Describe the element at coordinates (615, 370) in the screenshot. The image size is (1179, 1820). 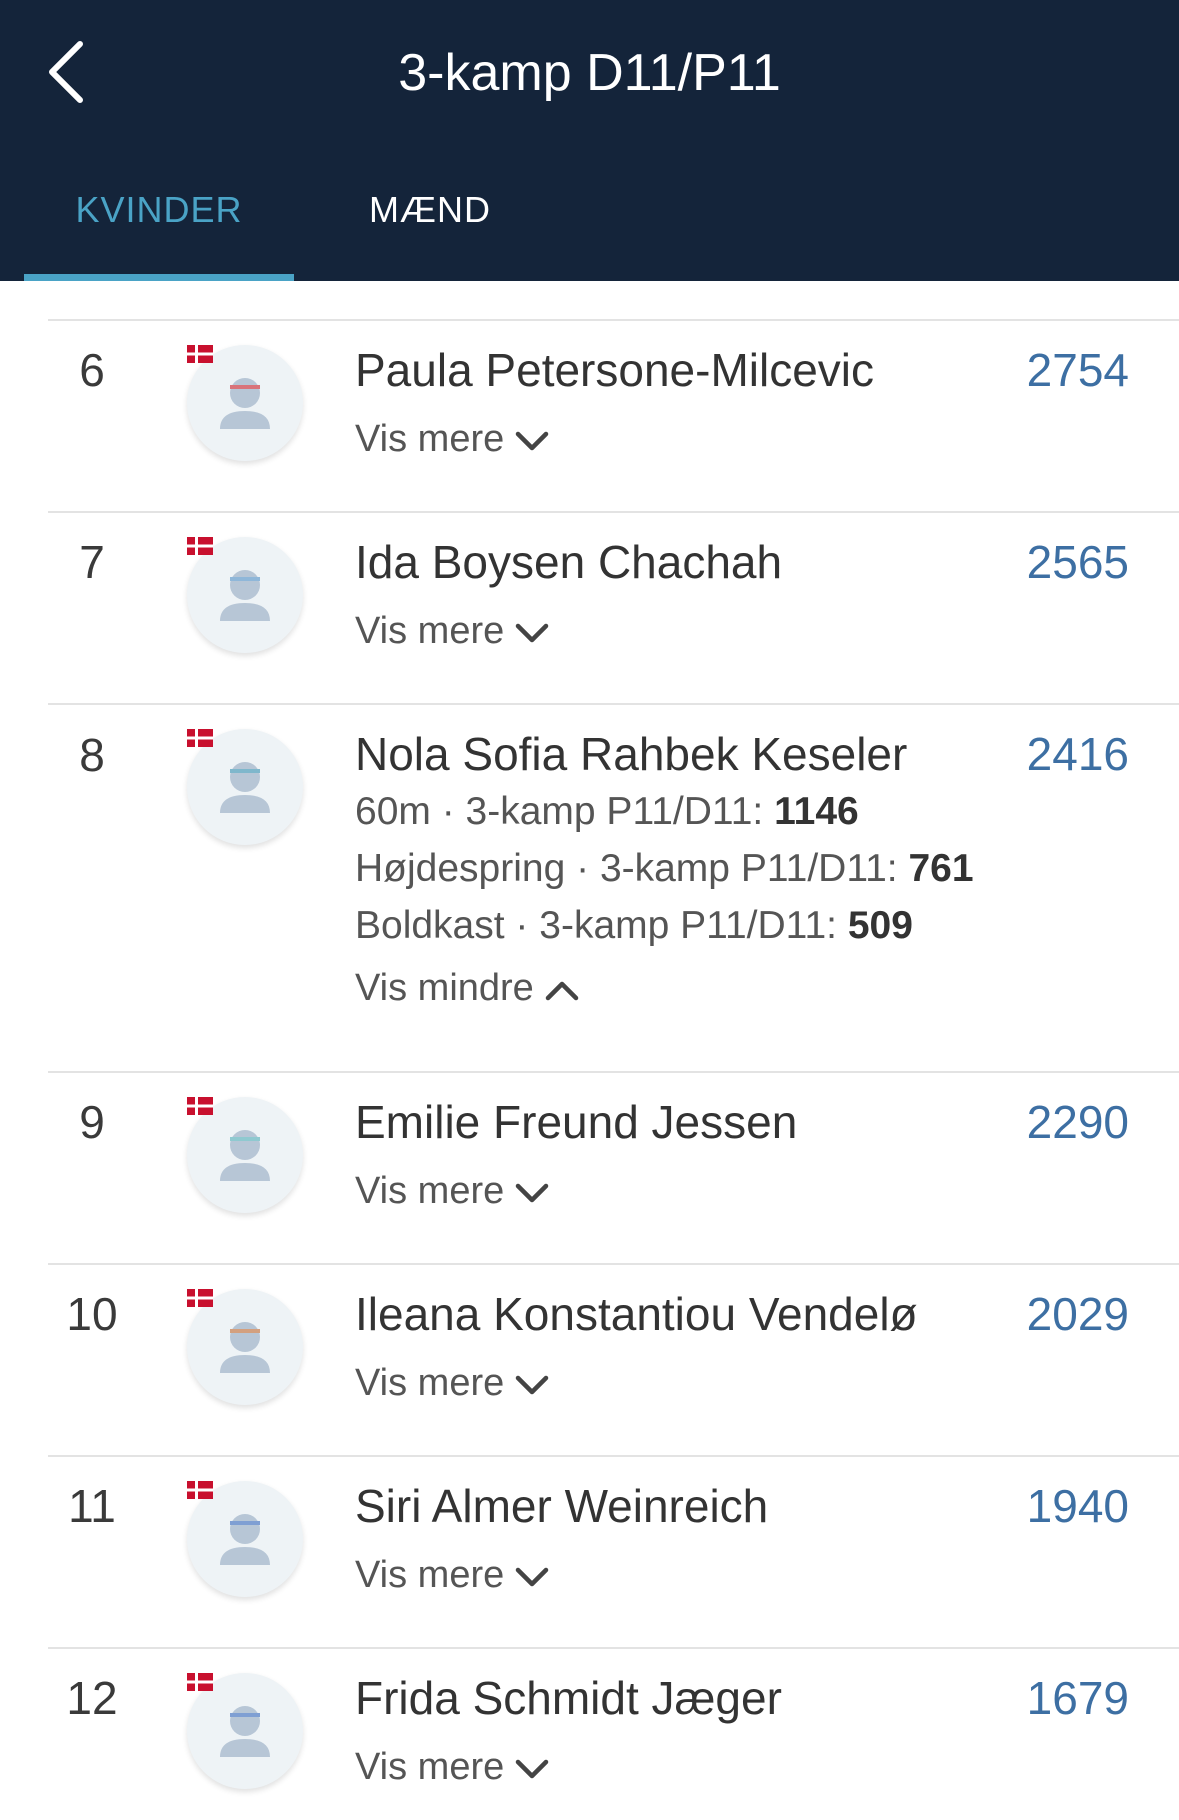
I see `athlete-name: Paula Petersone-Milcevic` at that location.